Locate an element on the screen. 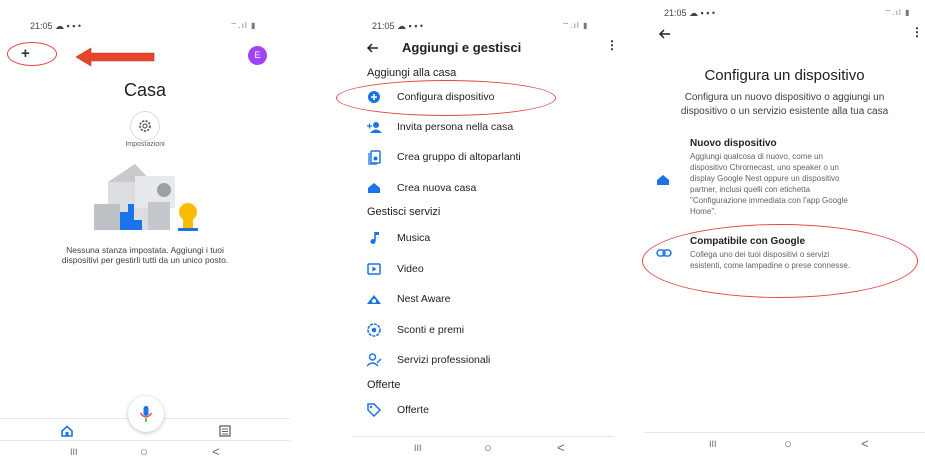 The image size is (925, 463). offers-icon is located at coordinates (374, 330).